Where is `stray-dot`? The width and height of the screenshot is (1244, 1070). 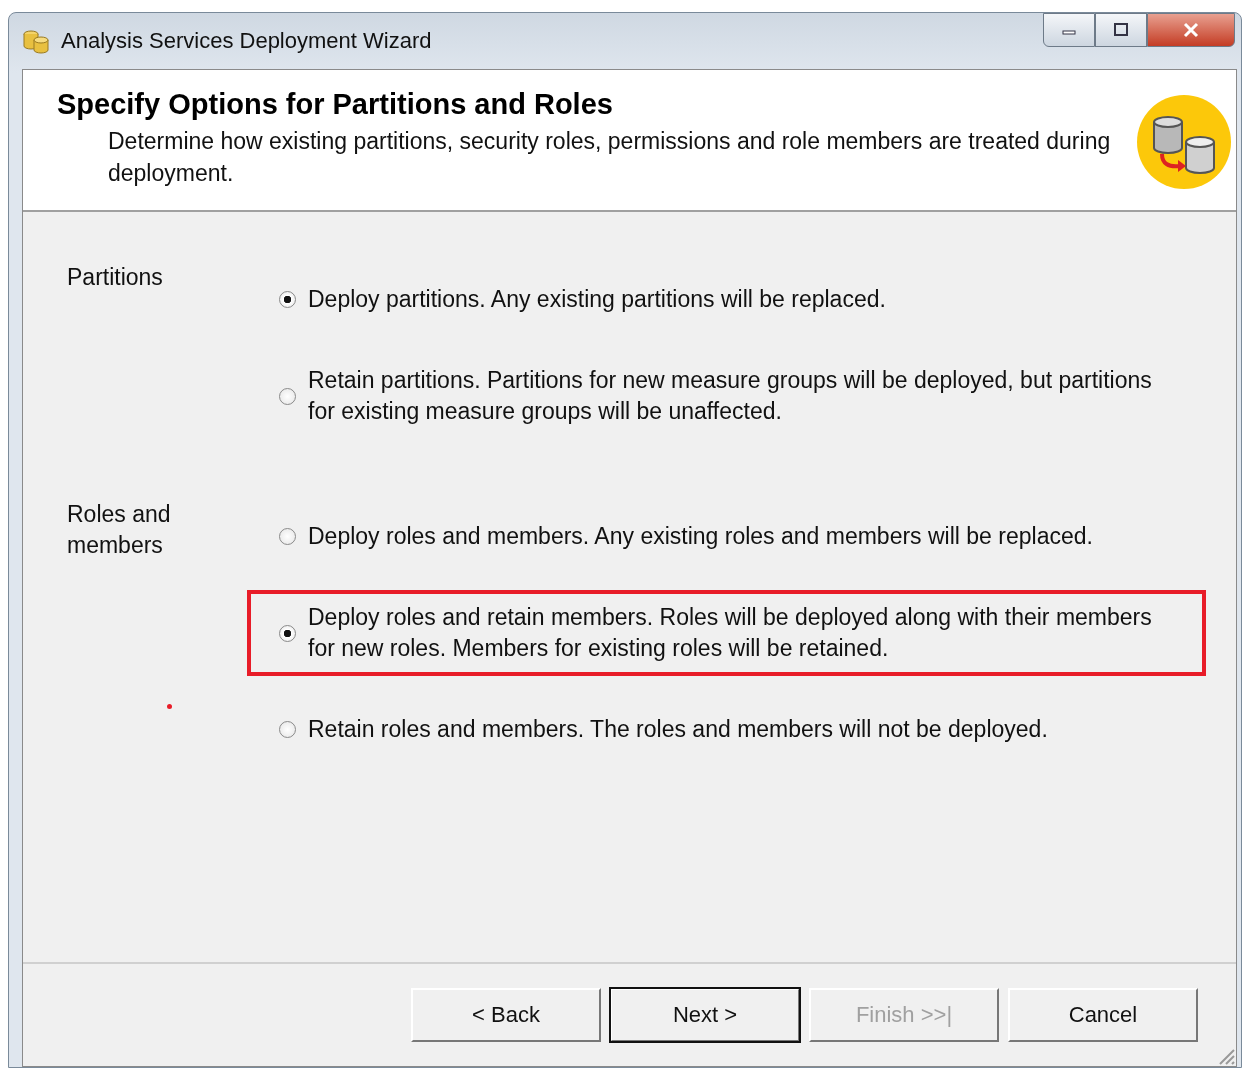
stray-dot is located at coordinates (169, 706).